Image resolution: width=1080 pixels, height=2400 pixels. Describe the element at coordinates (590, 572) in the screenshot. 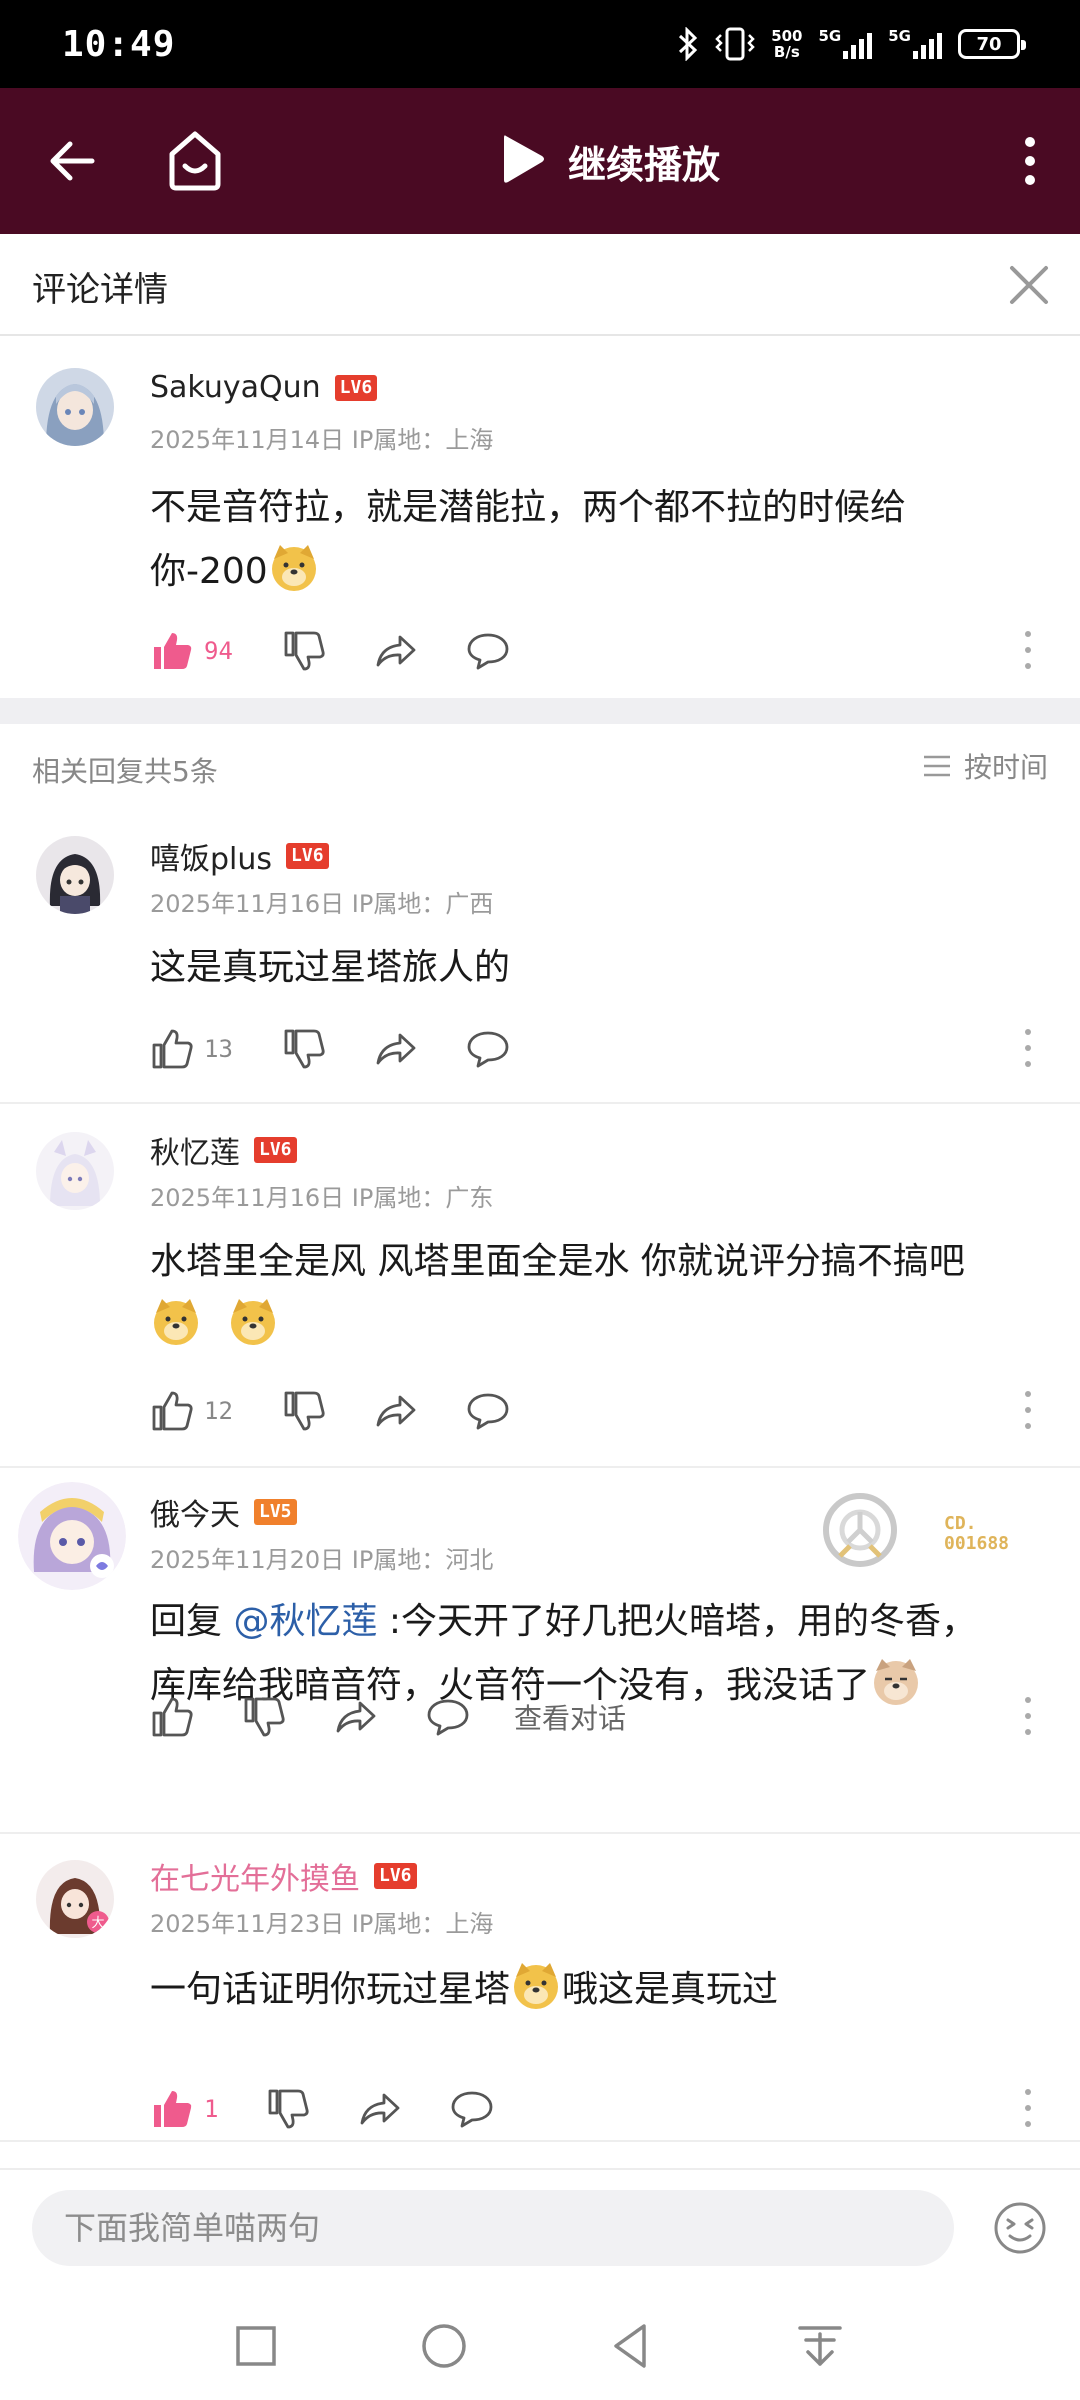

I see `comment-text-line: 你-200` at that location.